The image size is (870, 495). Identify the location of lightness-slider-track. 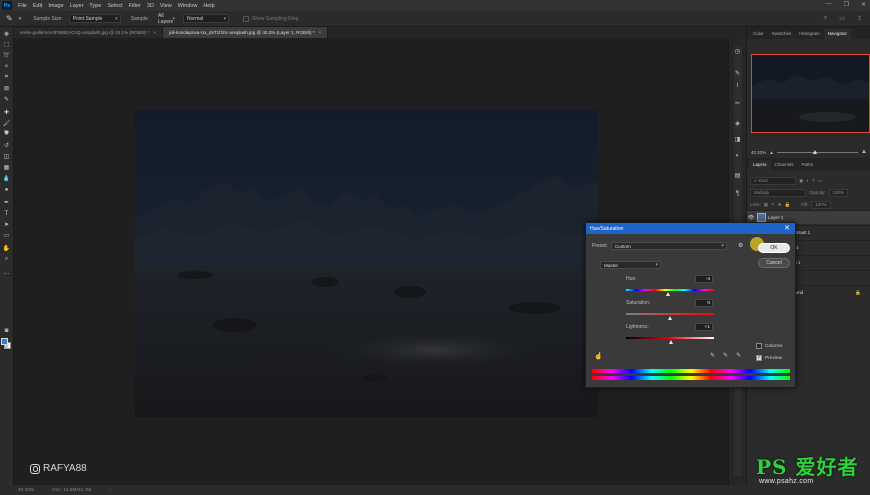
(670, 338).